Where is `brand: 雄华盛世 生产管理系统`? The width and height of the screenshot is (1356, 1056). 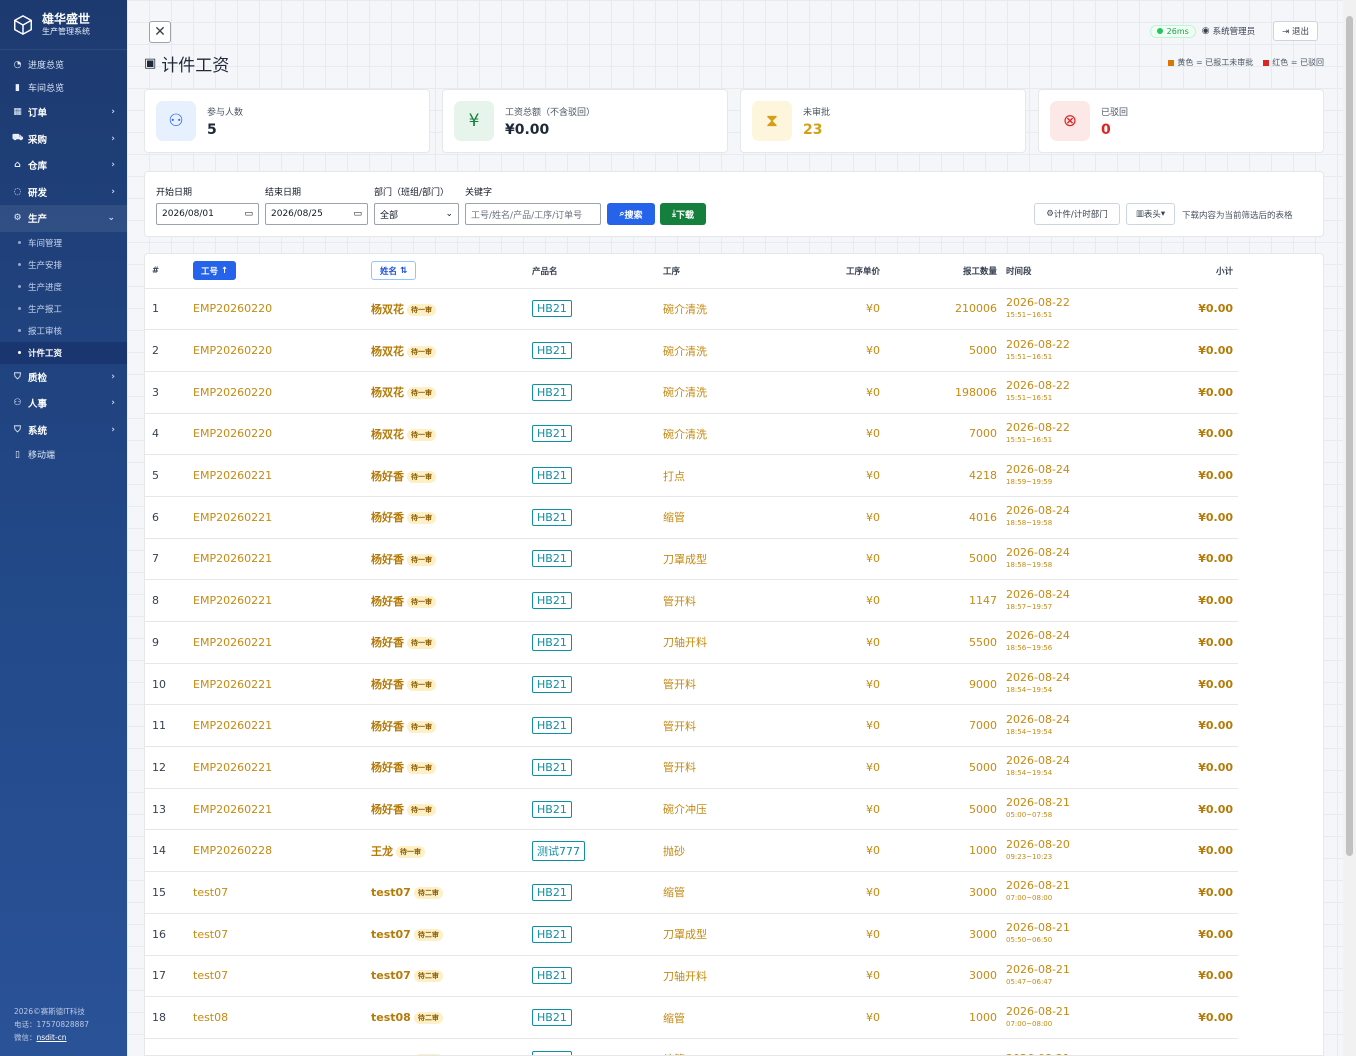 brand: 雄华盛世 生产管理系统 is located at coordinates (63, 25).